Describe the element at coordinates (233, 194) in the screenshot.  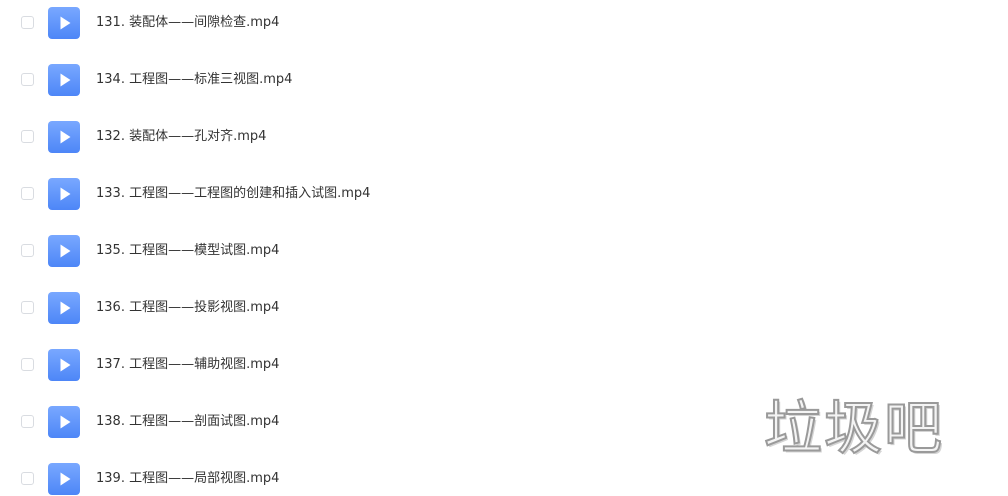
I see `file-name: 133. 工程图——工程图的创建和插入试图.mp4` at that location.